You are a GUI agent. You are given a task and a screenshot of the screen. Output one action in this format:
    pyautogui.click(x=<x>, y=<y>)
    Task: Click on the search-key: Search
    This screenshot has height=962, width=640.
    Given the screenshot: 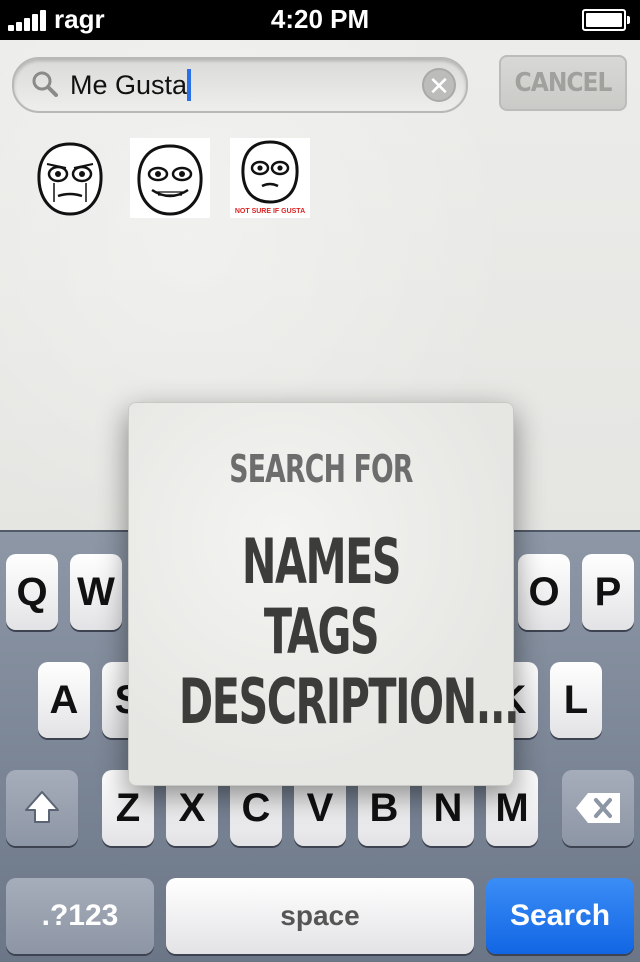 What is the action you would take?
    pyautogui.click(x=560, y=916)
    